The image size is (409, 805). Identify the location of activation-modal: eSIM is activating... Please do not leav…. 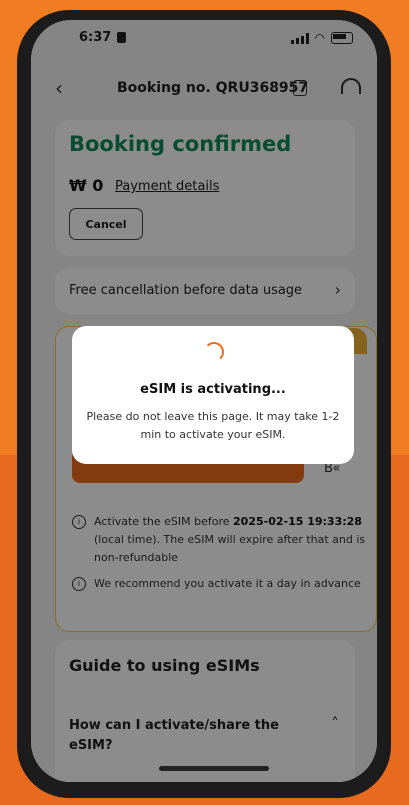
(213, 395).